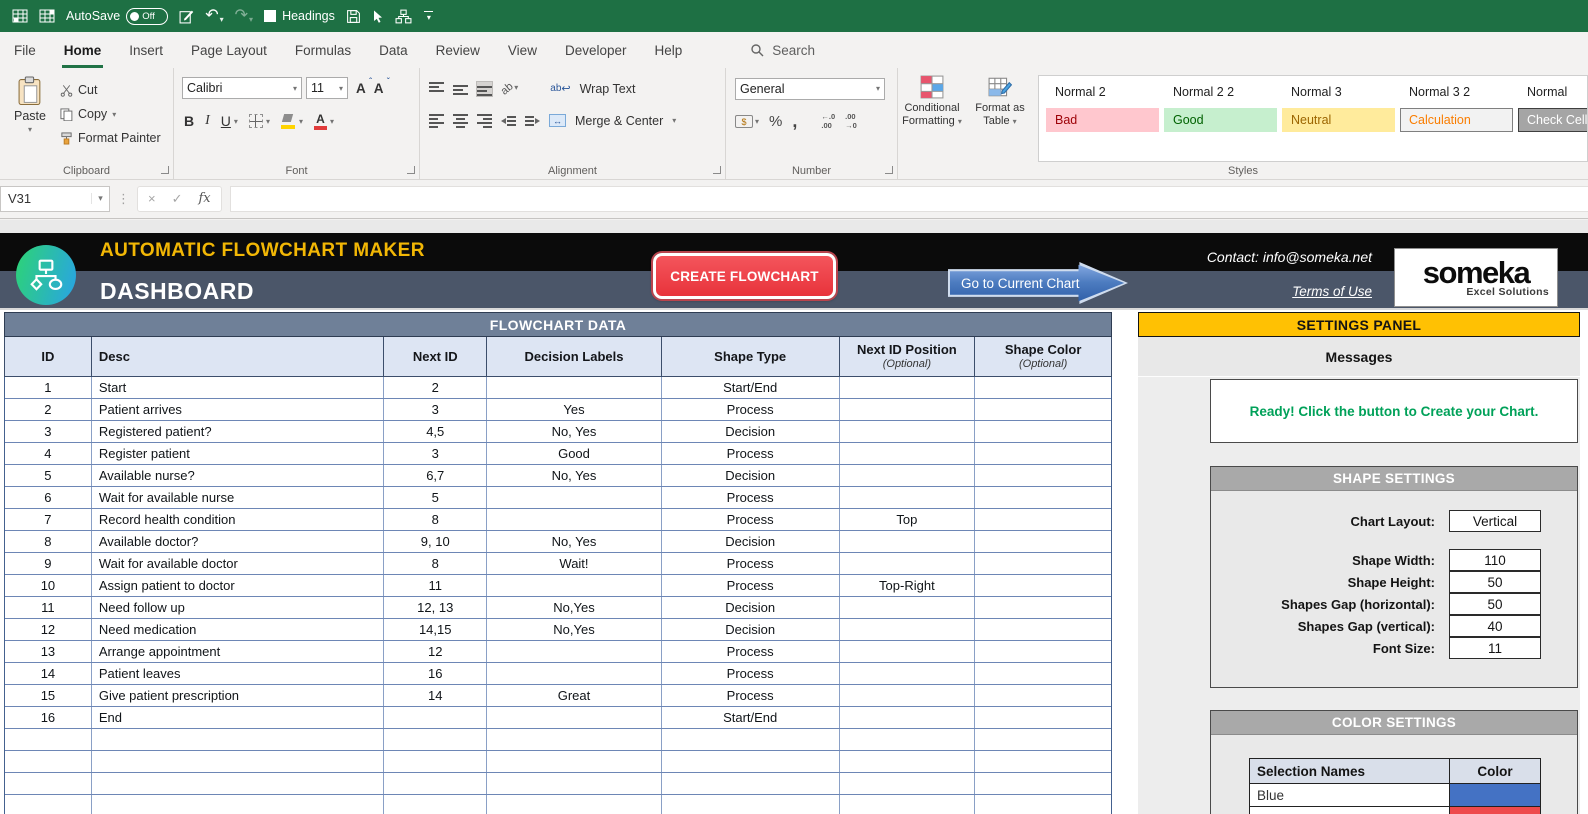 This screenshot has width=1588, height=814. What do you see at coordinates (436, 541) in the screenshot?
I see `cell-next-id: 9, 10` at bounding box center [436, 541].